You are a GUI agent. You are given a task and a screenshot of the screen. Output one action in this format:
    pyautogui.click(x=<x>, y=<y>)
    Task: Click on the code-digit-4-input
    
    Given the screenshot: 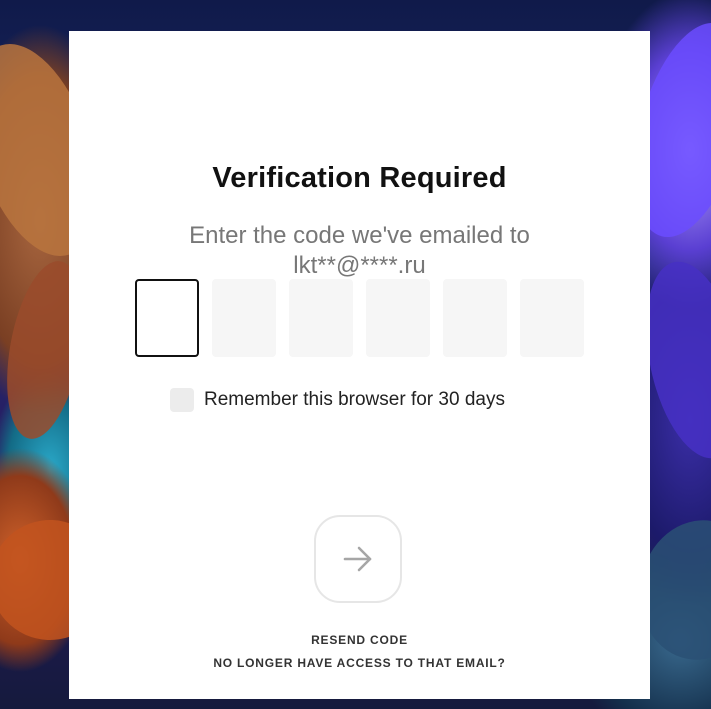 What is the action you would take?
    pyautogui.click(x=398, y=318)
    